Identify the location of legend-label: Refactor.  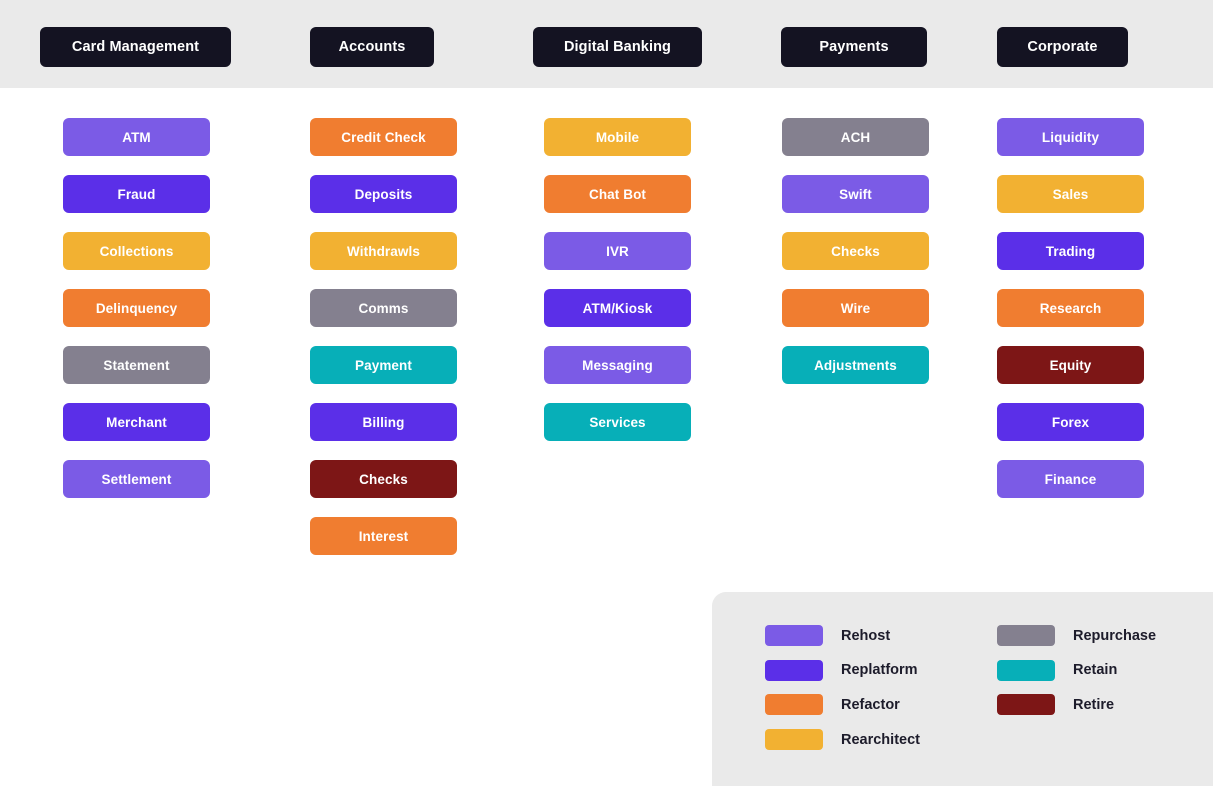
(870, 704).